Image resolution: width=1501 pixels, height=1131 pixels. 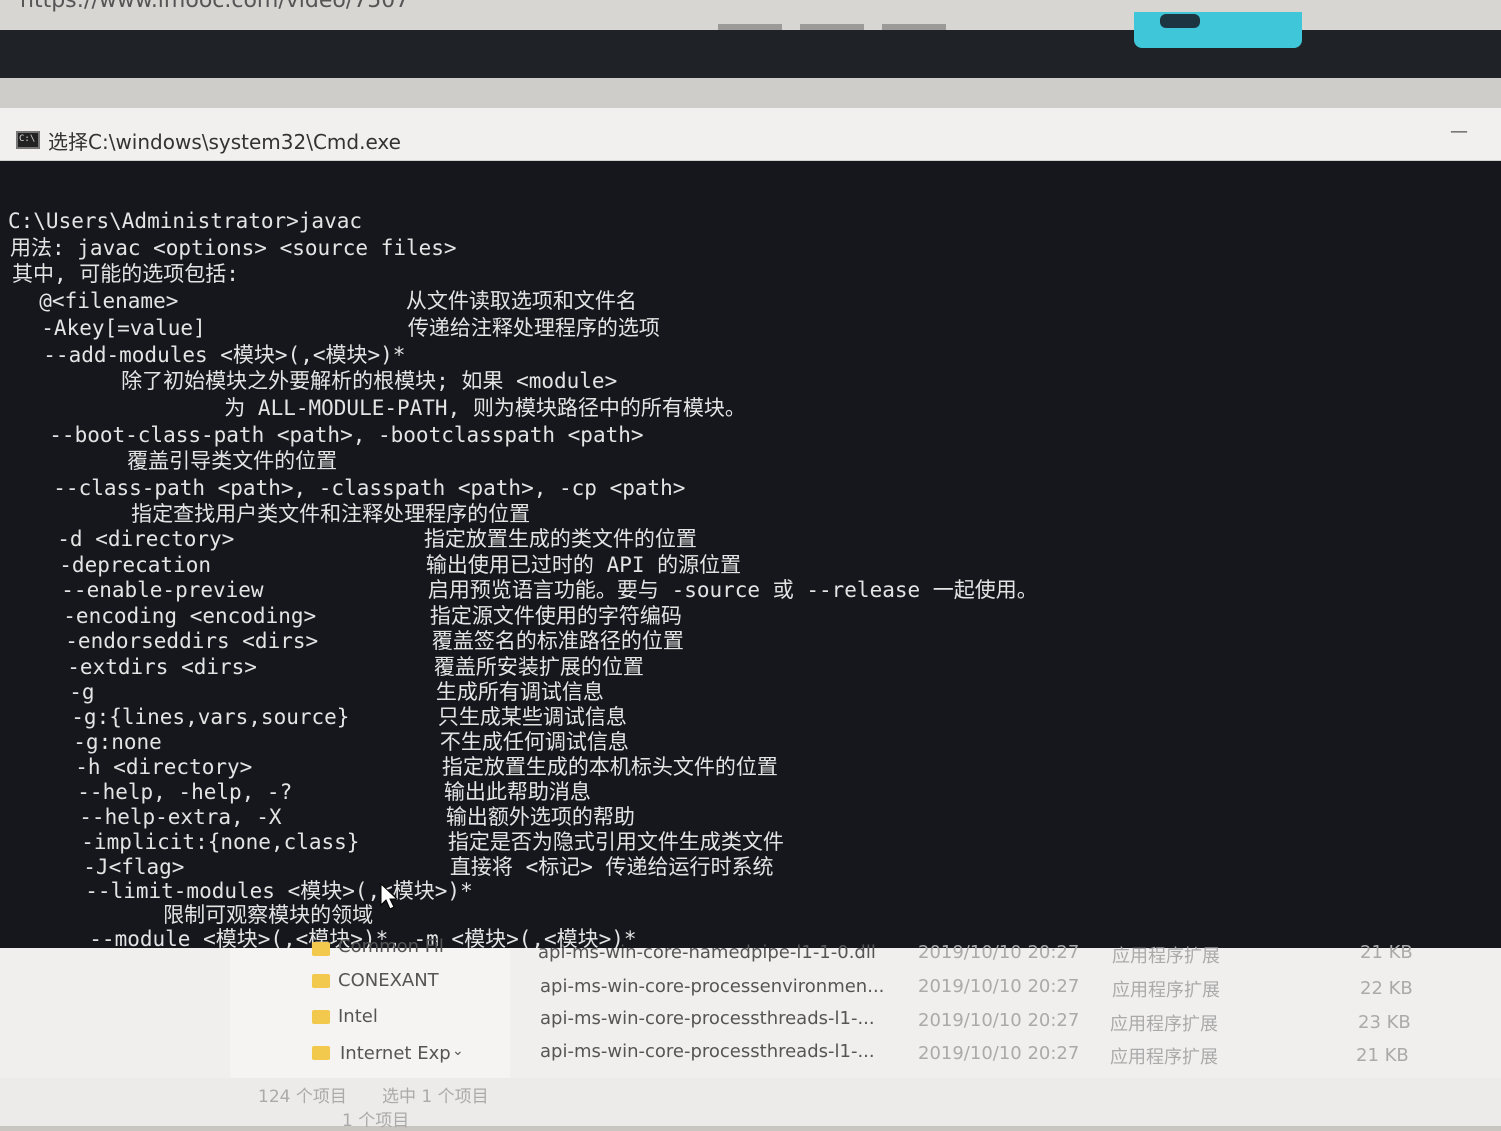 What do you see at coordinates (364, 539) in the screenshot?
I see `console-line: -d <directory> 指定放置生成的类文件的位置` at bounding box center [364, 539].